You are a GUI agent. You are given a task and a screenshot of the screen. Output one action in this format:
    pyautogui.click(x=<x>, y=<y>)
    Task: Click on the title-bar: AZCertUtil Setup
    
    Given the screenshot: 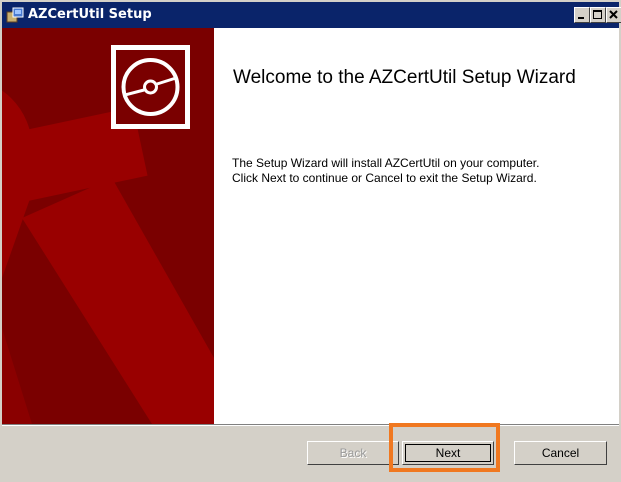 What is the action you would take?
    pyautogui.click(x=311, y=15)
    